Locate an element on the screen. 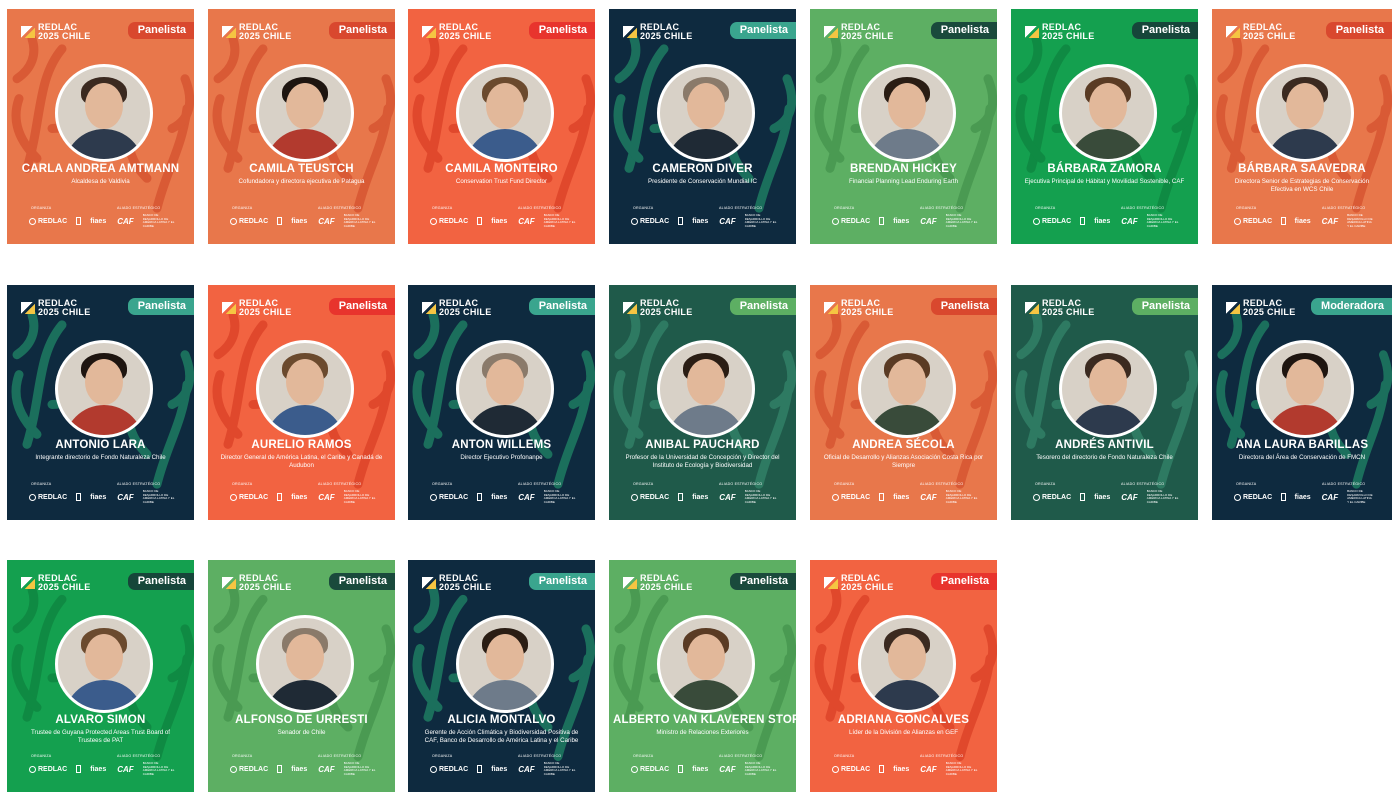 This screenshot has width=1392, height=792. speaker-role: Senador de Chile is located at coordinates (301, 732).